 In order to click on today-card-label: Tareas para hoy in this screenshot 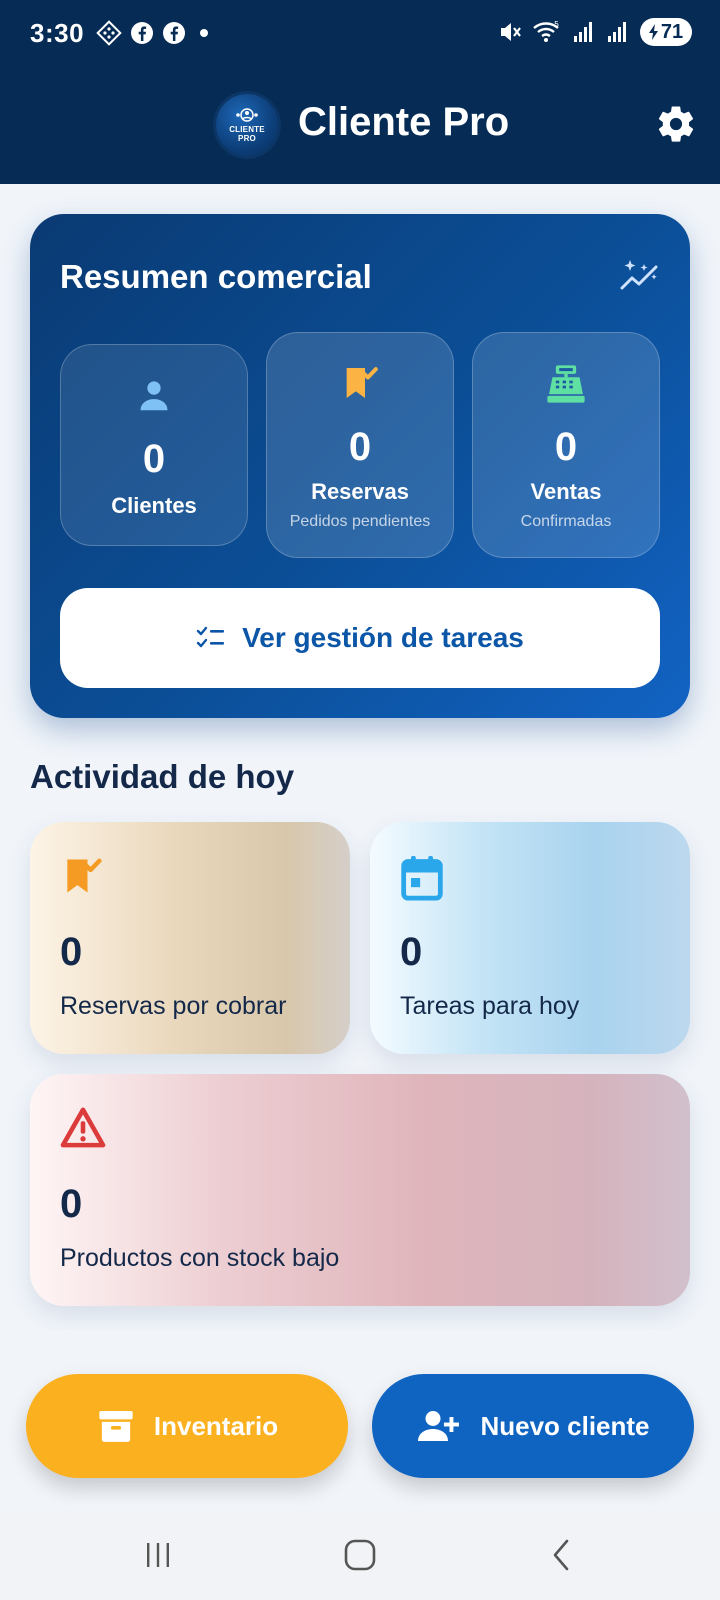, I will do `click(490, 1006)`.